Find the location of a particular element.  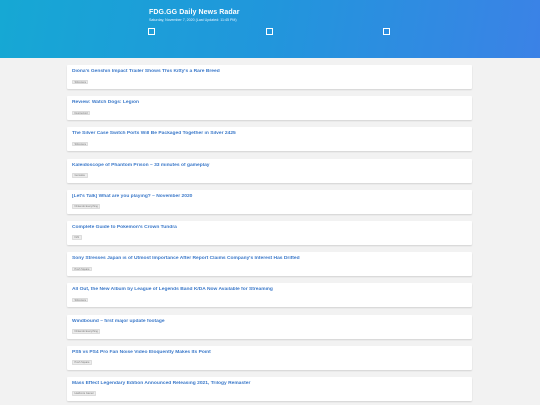

news-title-link: Complete Guide to Pokemon's Crown Tundra is located at coordinates (269, 227).